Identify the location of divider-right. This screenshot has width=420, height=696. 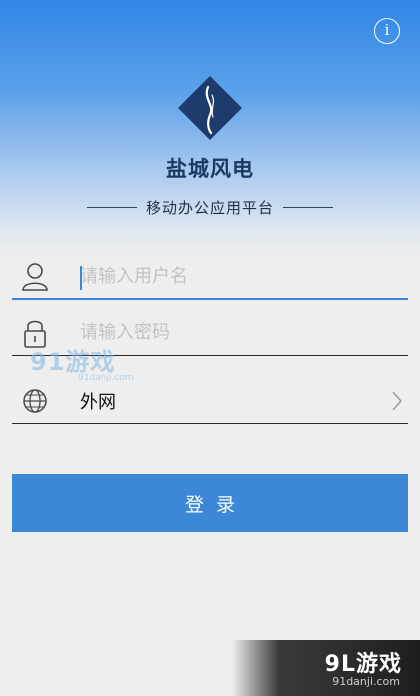
(308, 207).